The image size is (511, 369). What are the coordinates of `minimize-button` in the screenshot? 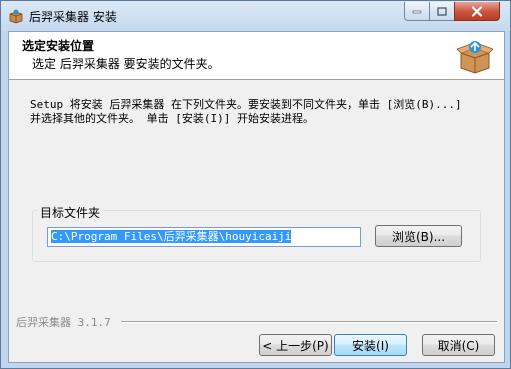 It's located at (417, 11).